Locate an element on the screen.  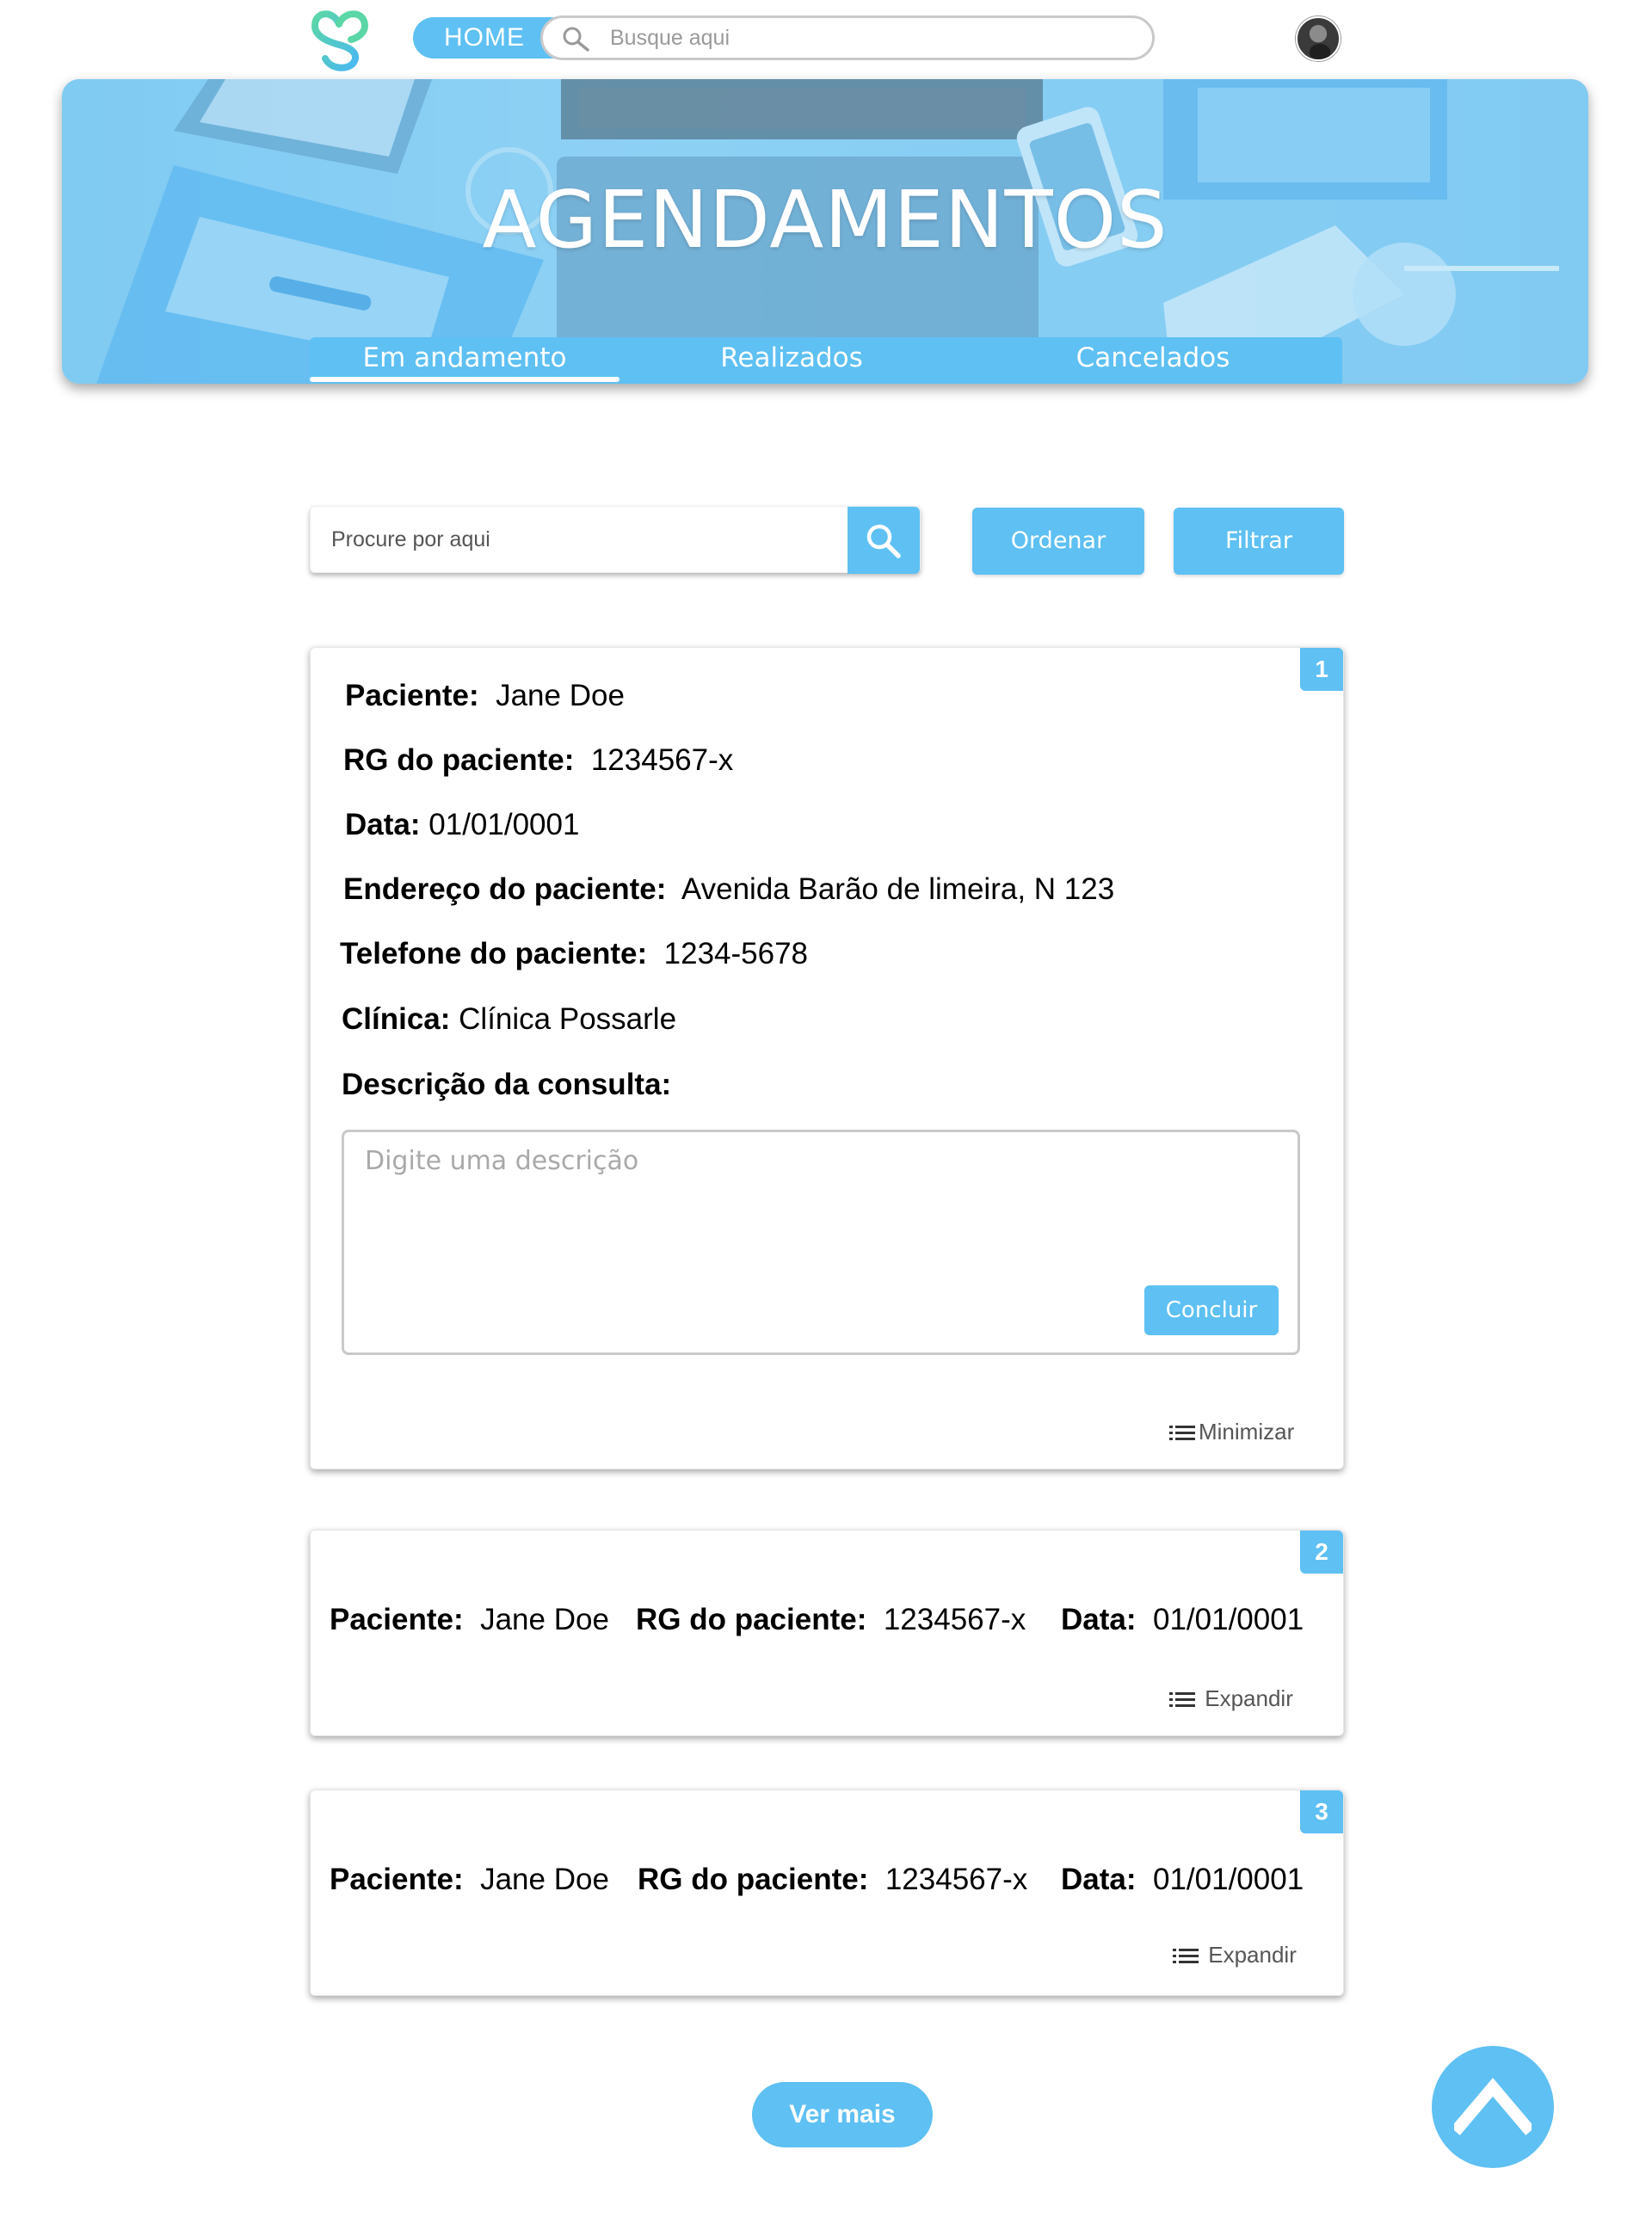
appointments-search-placeholder: Procure por aqui is located at coordinates (410, 539).